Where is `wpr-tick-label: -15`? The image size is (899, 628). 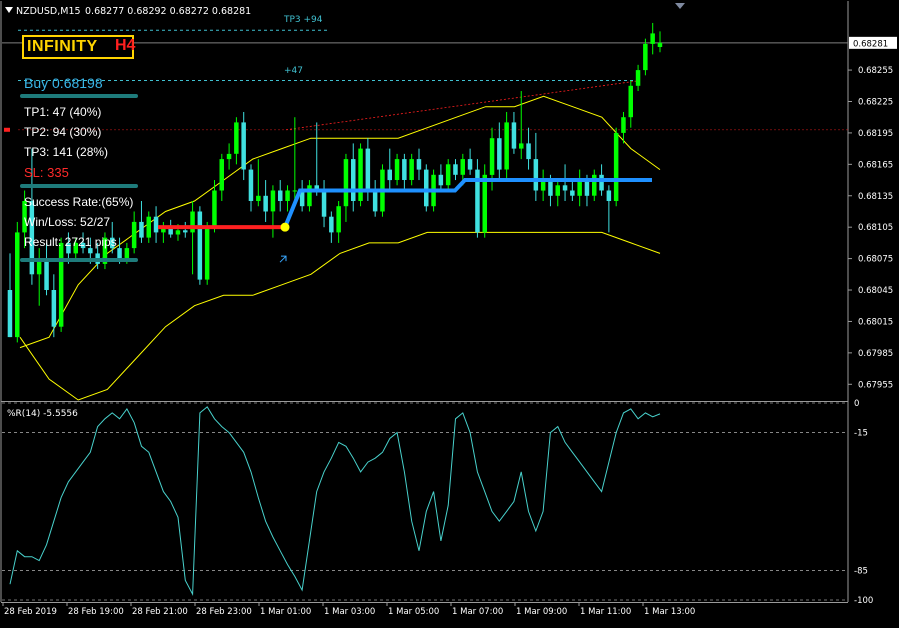 wpr-tick-label: -15 is located at coordinates (861, 434).